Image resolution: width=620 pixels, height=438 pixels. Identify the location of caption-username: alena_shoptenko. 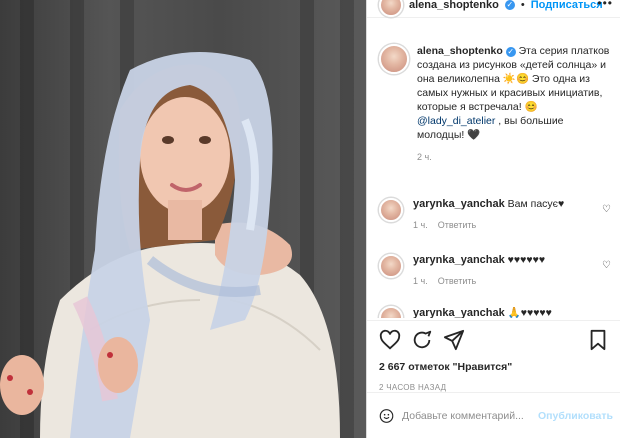
(460, 51).